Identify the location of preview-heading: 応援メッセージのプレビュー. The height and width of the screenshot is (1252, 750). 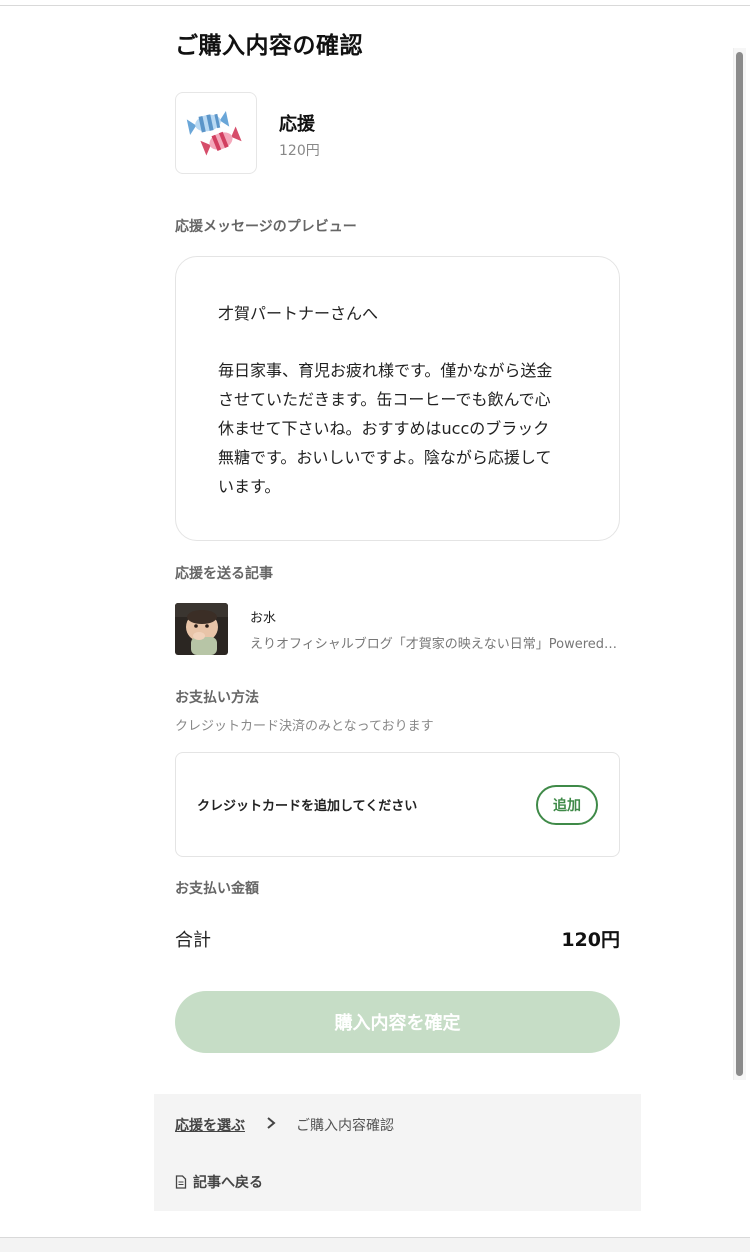
(266, 227).